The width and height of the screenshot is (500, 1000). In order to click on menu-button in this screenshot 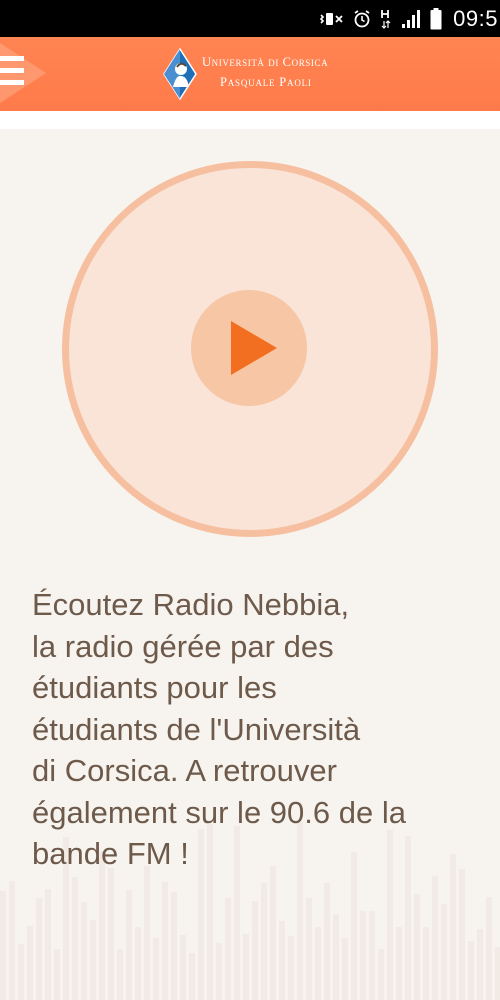, I will do `click(35, 74)`.